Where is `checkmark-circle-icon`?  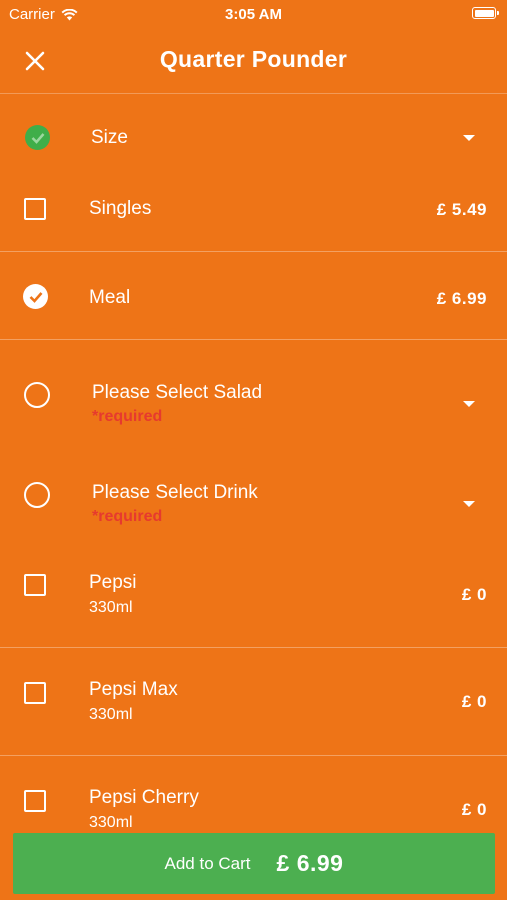 checkmark-circle-icon is located at coordinates (35, 296).